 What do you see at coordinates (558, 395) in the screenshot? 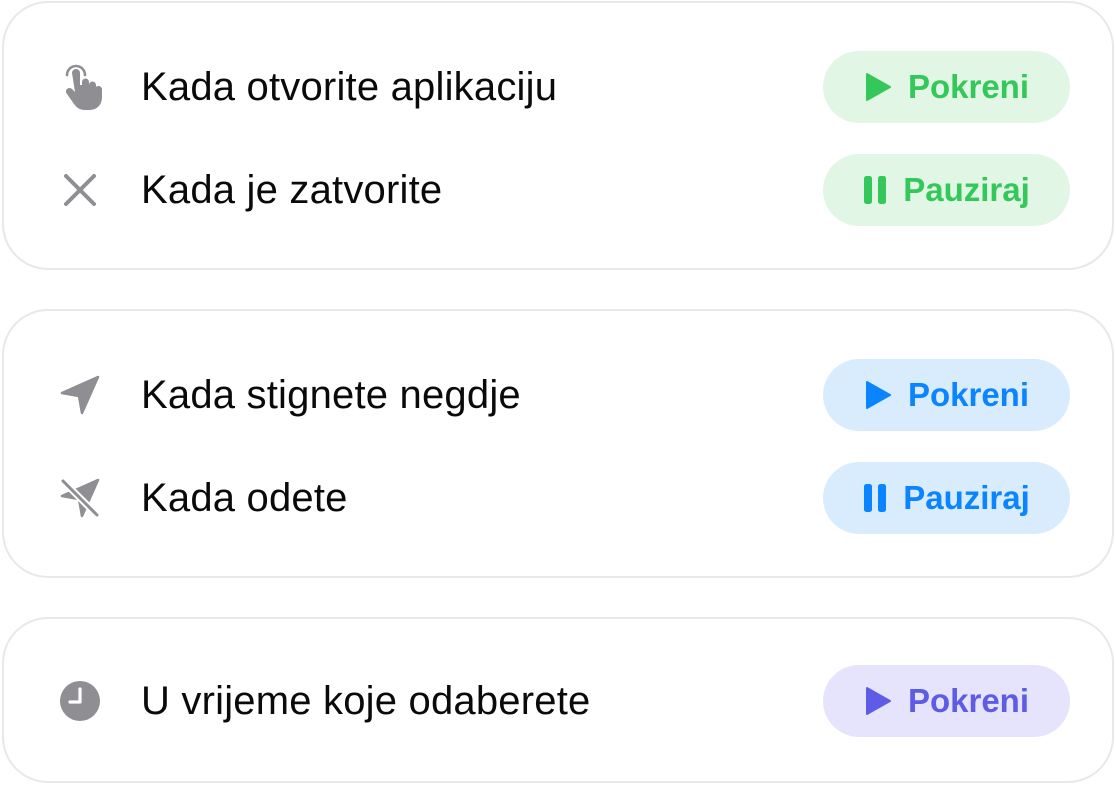
I see `trigger-row-arrive: Kada stignete negdje Pokreni` at bounding box center [558, 395].